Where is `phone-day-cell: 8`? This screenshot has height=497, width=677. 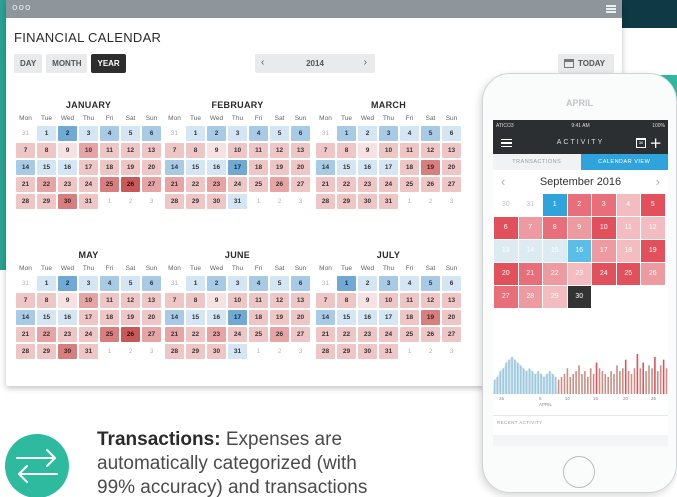 phone-day-cell: 8 is located at coordinates (555, 228).